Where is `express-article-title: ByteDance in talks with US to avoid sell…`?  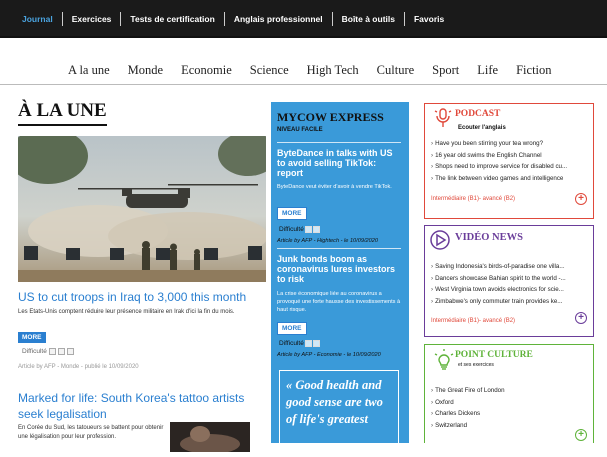
express-article-title: ByteDance in talks with US to avoid sell… is located at coordinates (340, 163).